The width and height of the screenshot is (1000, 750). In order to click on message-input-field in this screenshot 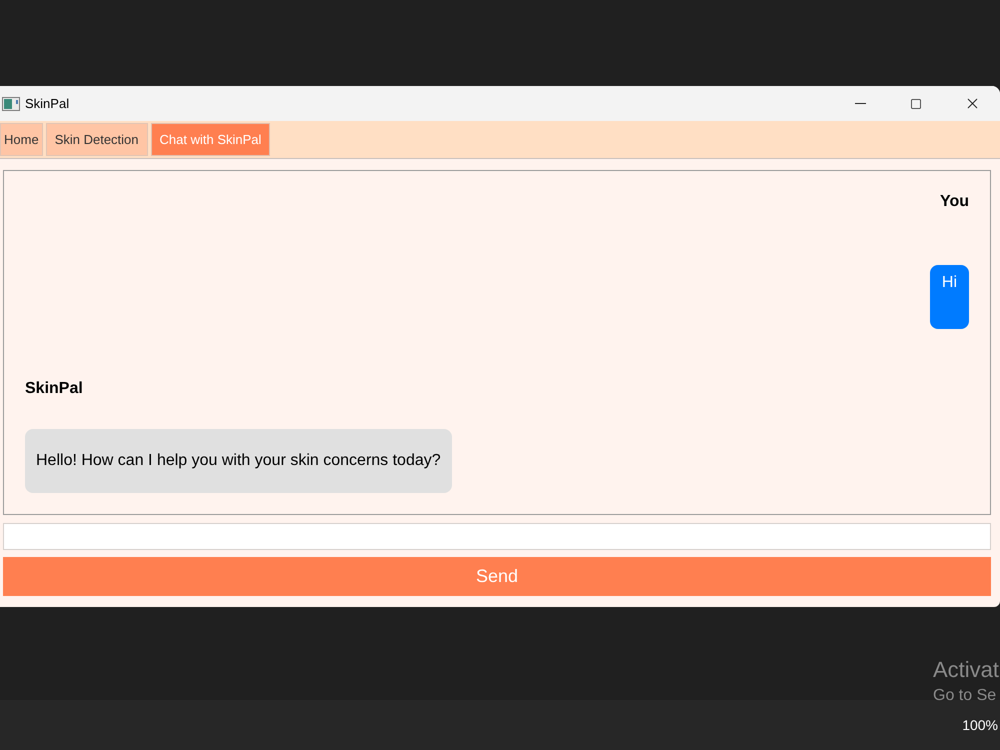, I will do `click(497, 536)`.